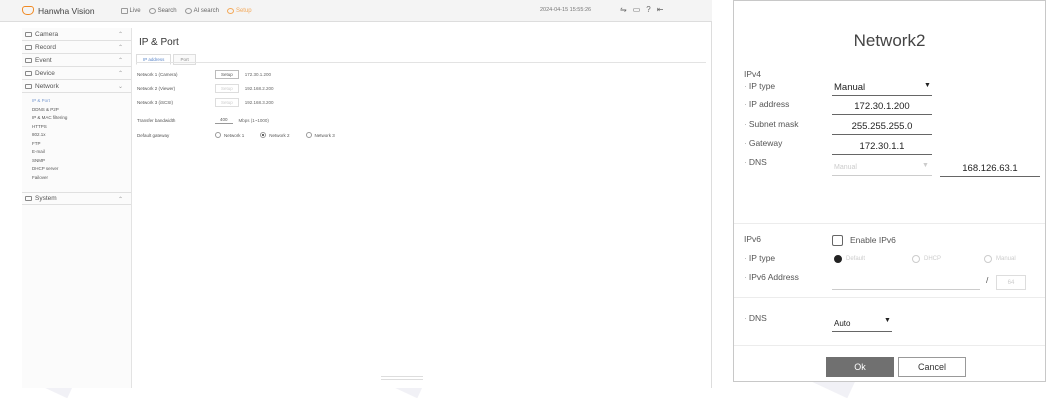 The height and width of the screenshot is (398, 1055). Describe the element at coordinates (201, 10) in the screenshot. I see `nav-ai-search: AI search` at that location.